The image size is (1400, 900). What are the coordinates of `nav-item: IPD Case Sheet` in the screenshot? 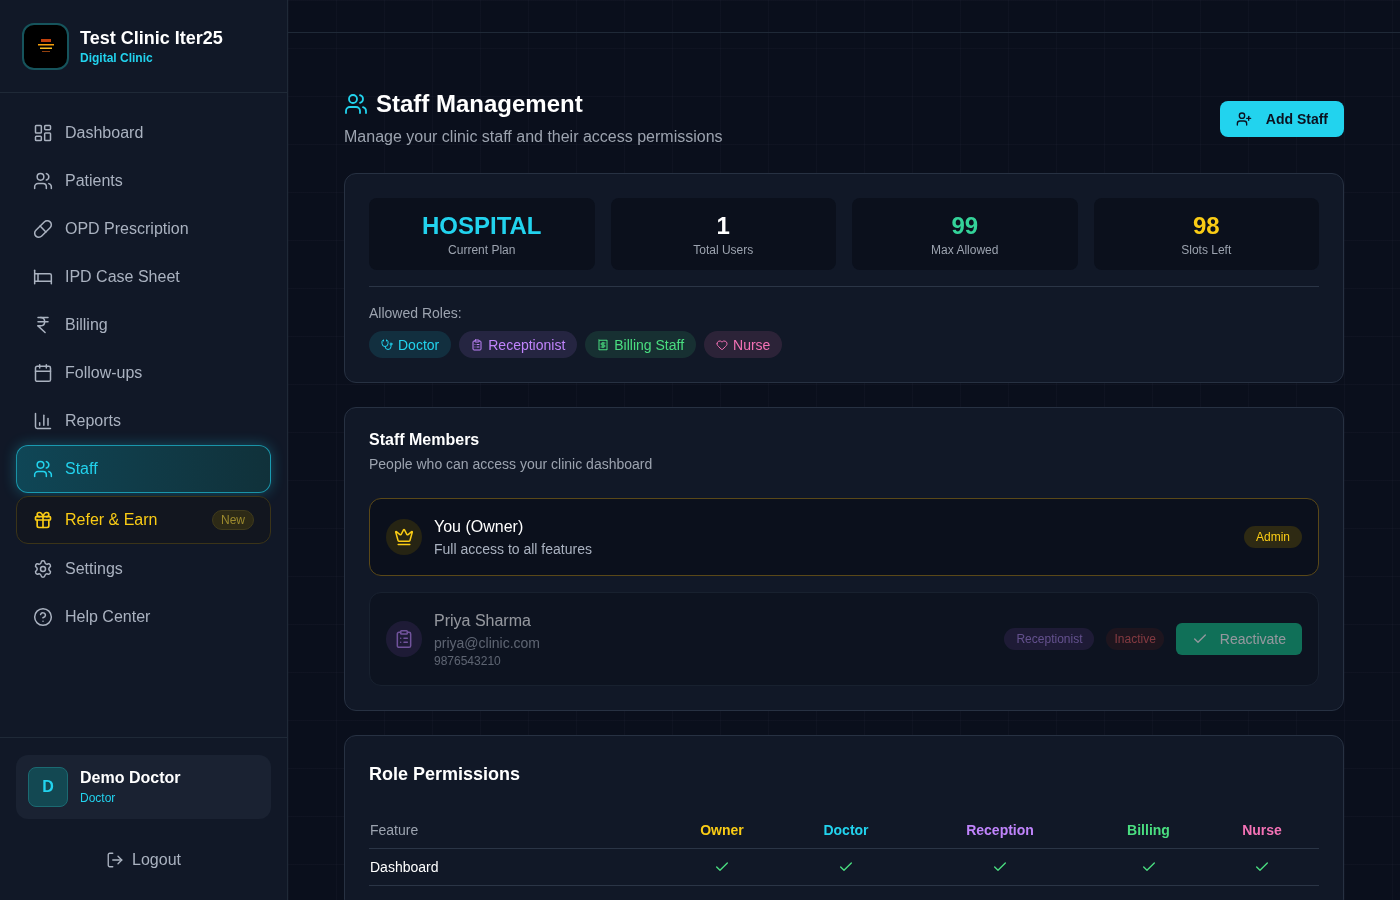 It's located at (143, 277).